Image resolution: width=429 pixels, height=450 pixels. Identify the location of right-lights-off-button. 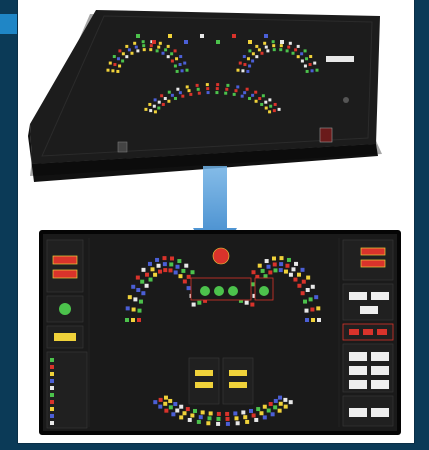
(373, 263).